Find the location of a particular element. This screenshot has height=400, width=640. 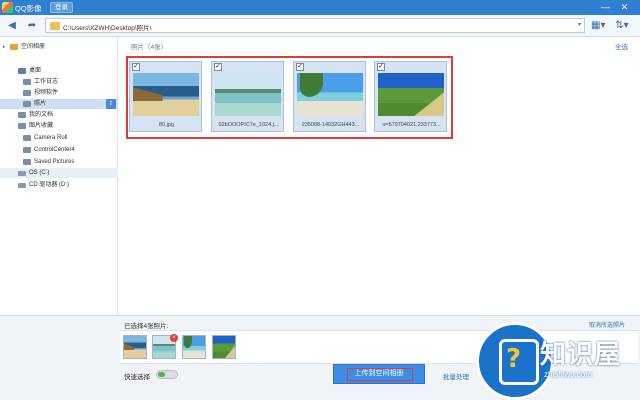

view-mode-icon: ▦▾ is located at coordinates (598, 26).